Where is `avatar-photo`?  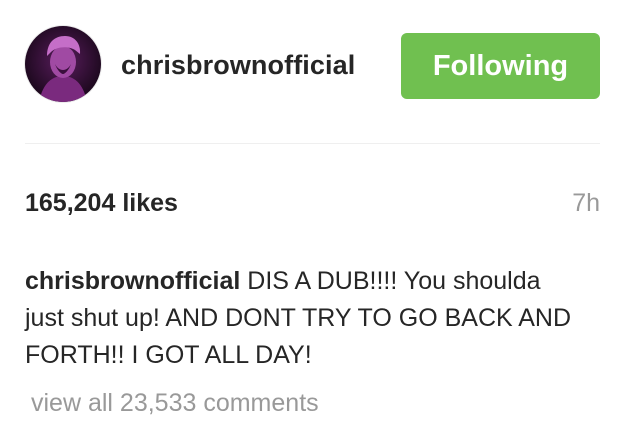 avatar-photo is located at coordinates (63, 64).